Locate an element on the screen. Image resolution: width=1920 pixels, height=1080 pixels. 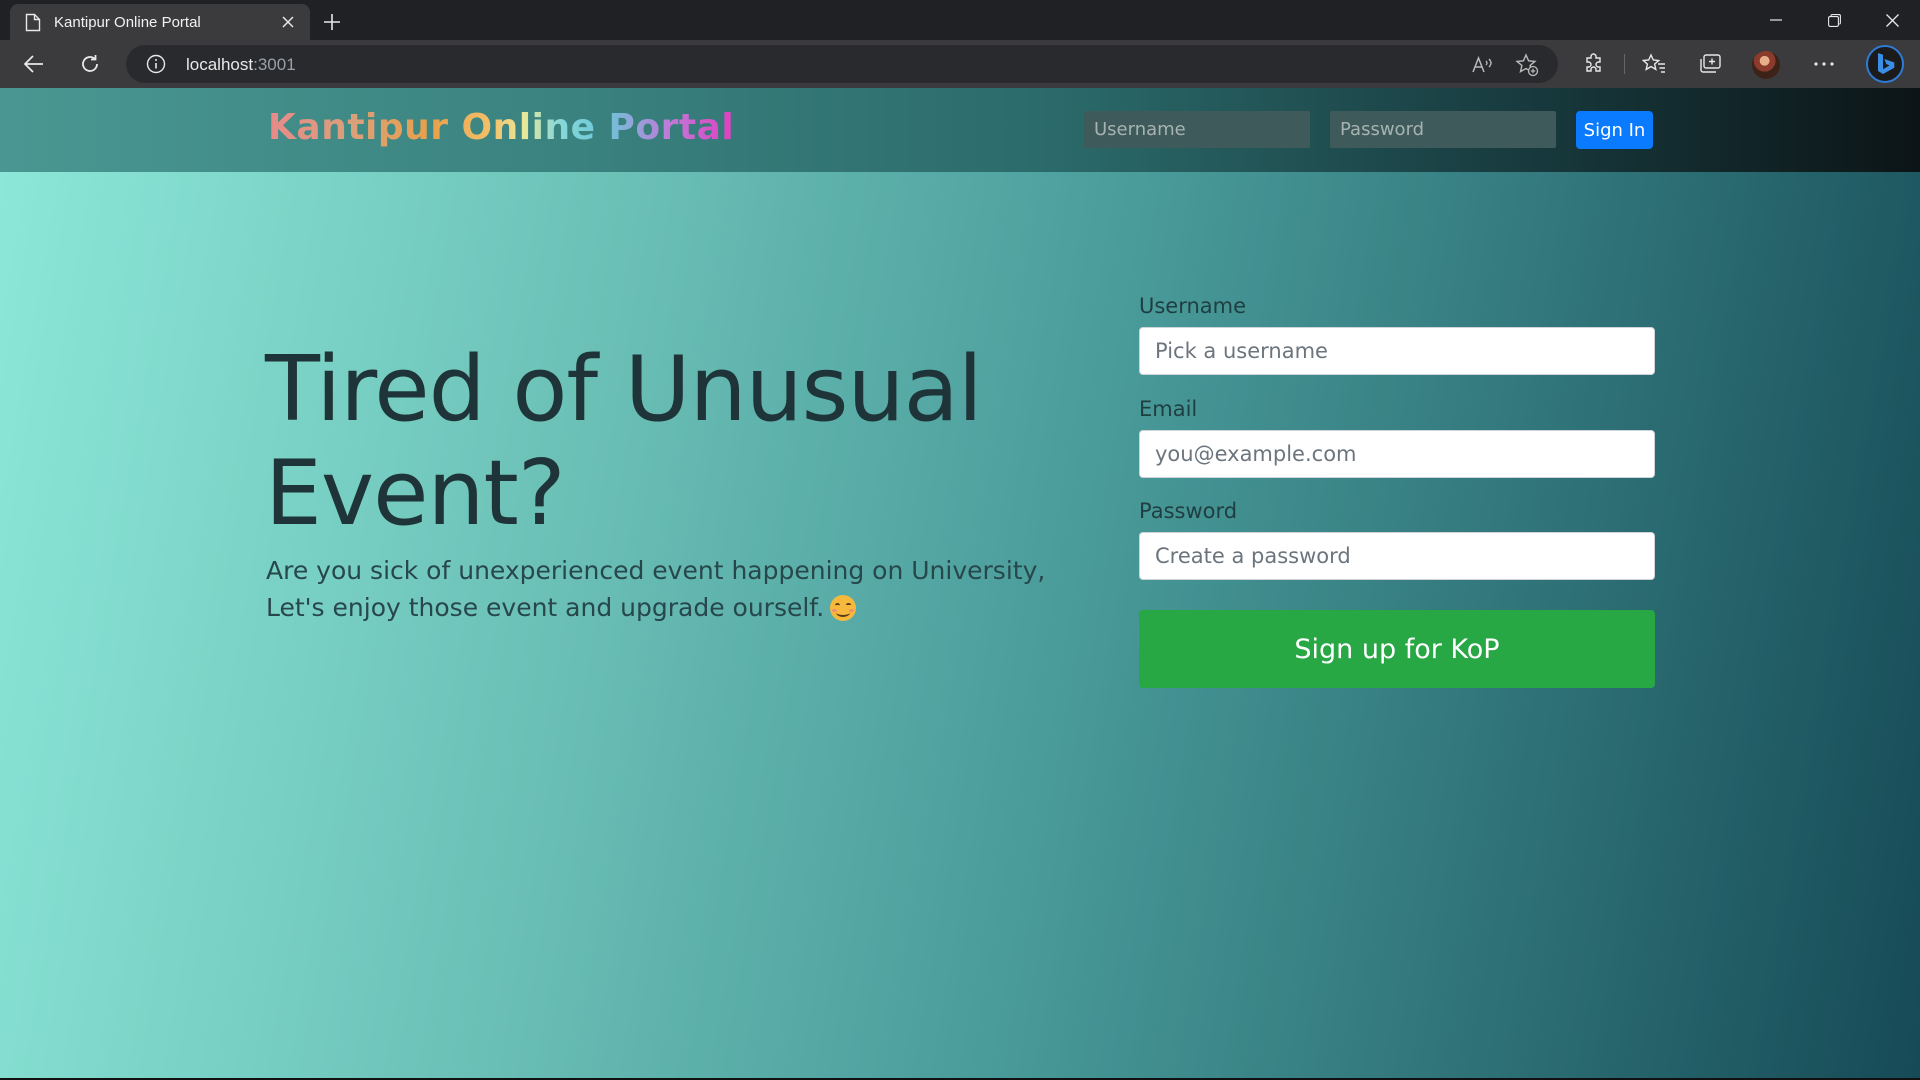
email-label: Email is located at coordinates (1168, 409).